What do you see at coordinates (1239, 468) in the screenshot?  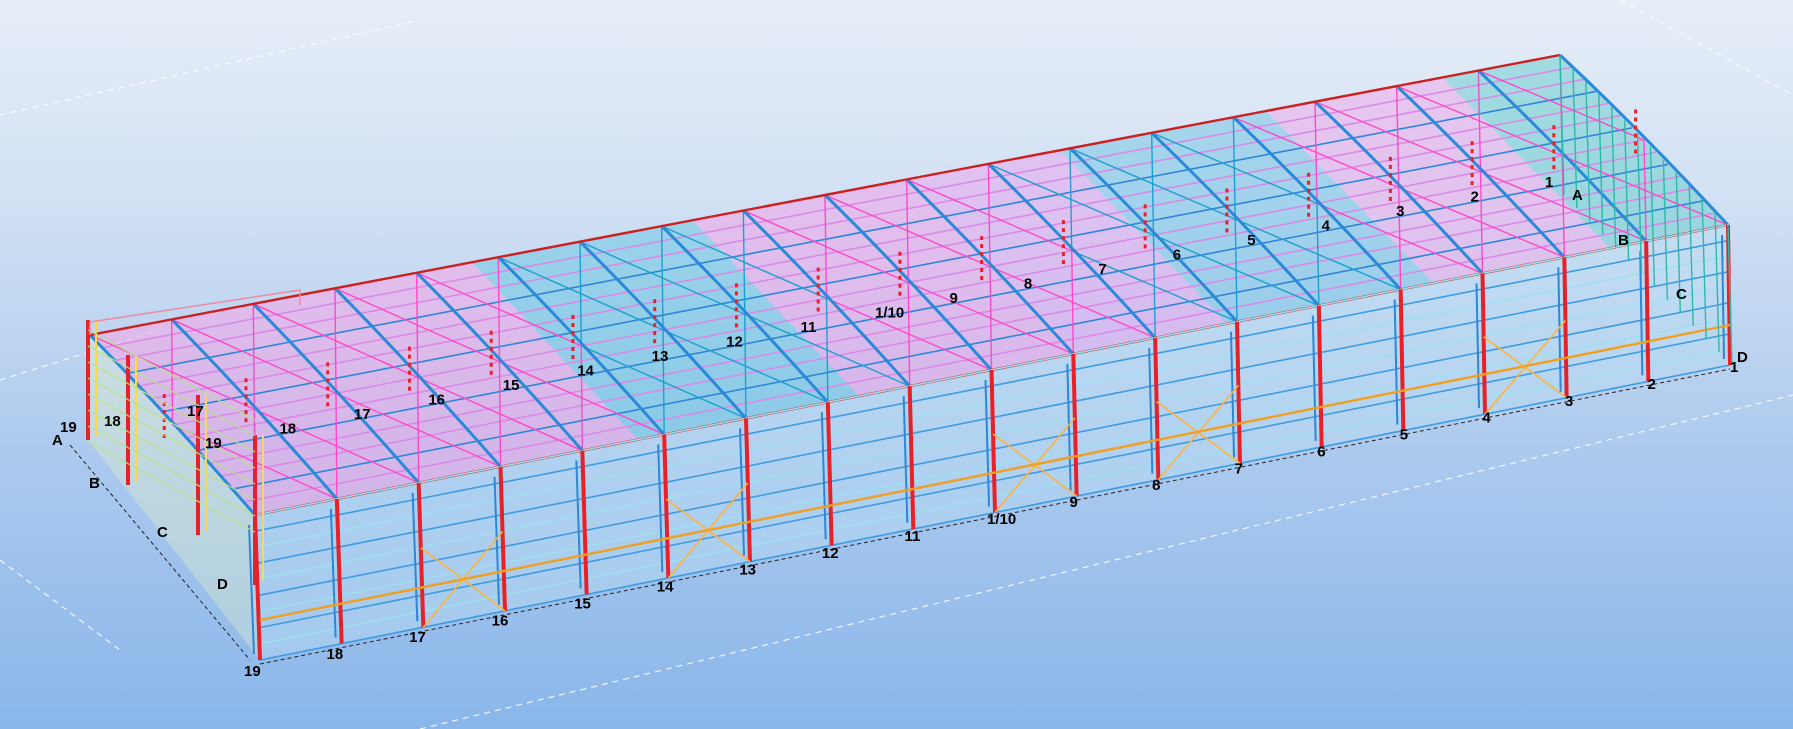 I see `front-grid-label-7: 7` at bounding box center [1239, 468].